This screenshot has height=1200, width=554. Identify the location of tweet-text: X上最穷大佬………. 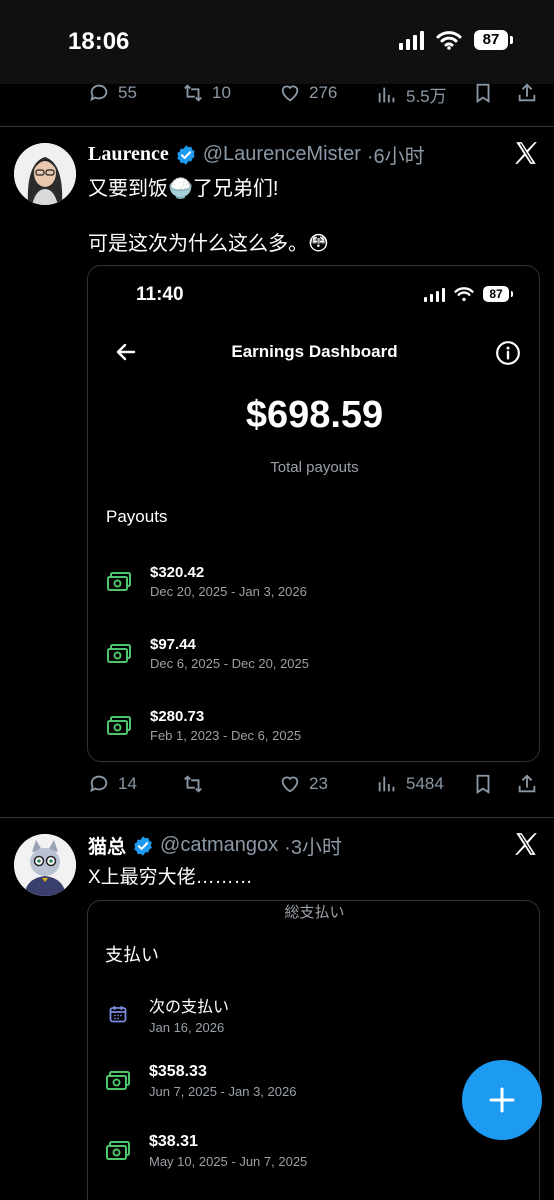
(170, 877).